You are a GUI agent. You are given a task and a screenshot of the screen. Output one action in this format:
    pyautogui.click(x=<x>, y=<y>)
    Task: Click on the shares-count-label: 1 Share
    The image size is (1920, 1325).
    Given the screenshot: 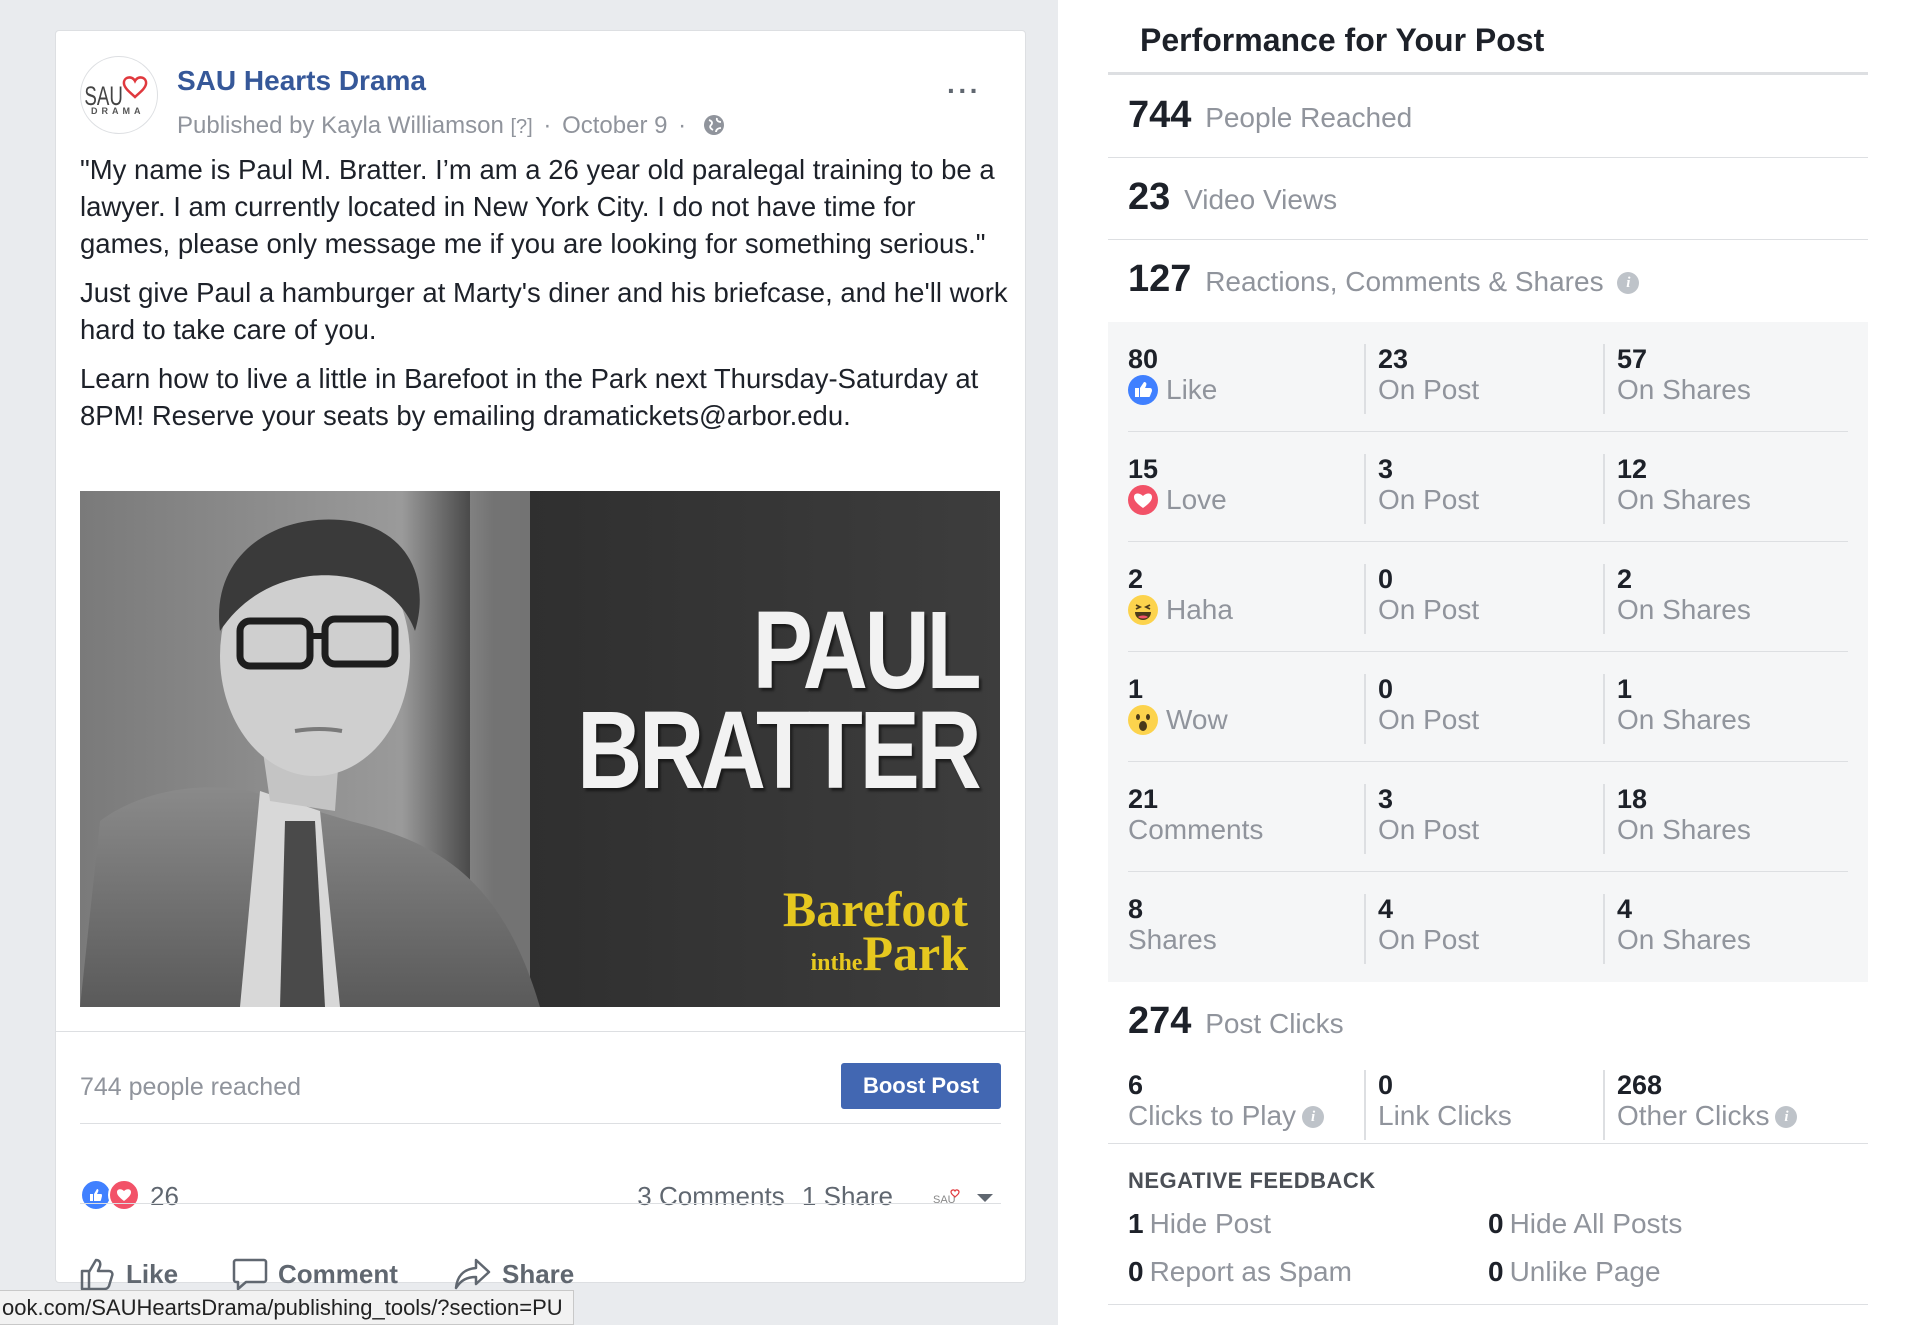 What is the action you would take?
    pyautogui.click(x=847, y=1196)
    